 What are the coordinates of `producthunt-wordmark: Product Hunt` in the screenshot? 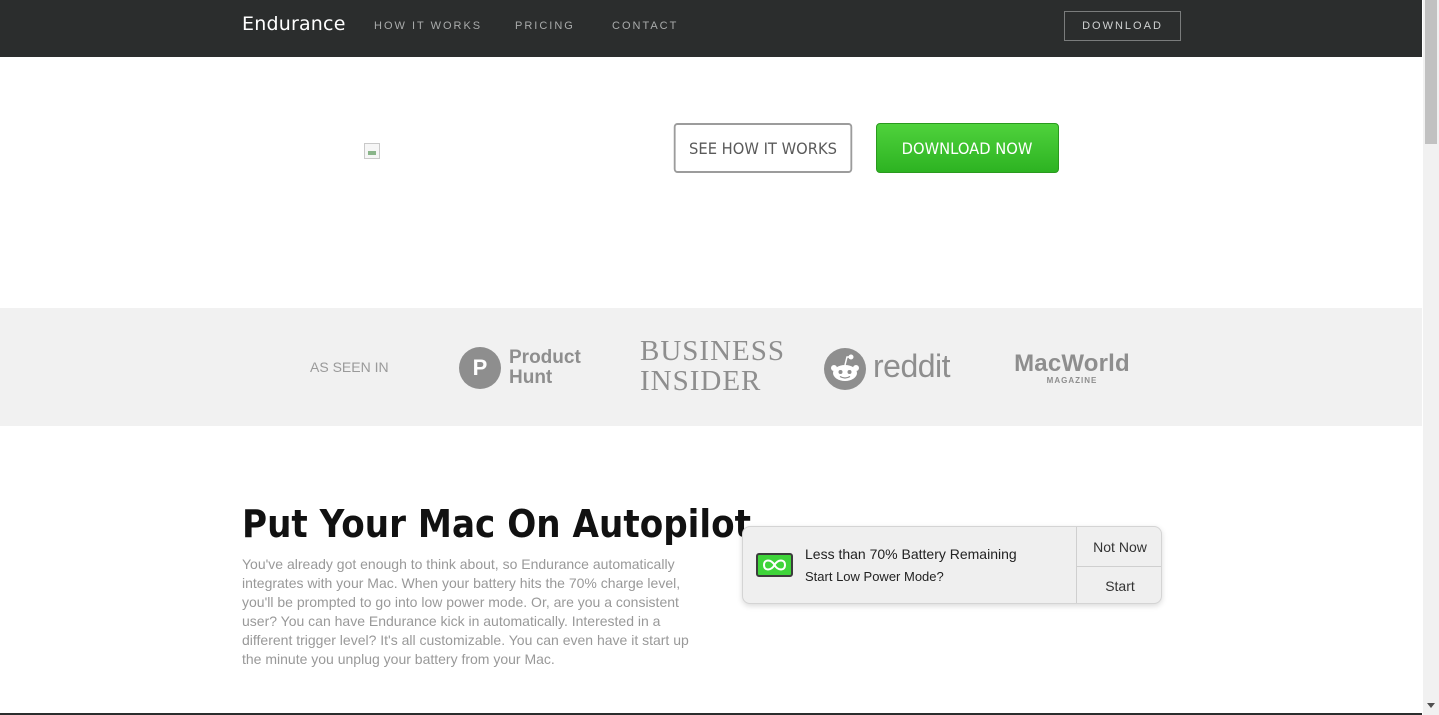 It's located at (545, 368).